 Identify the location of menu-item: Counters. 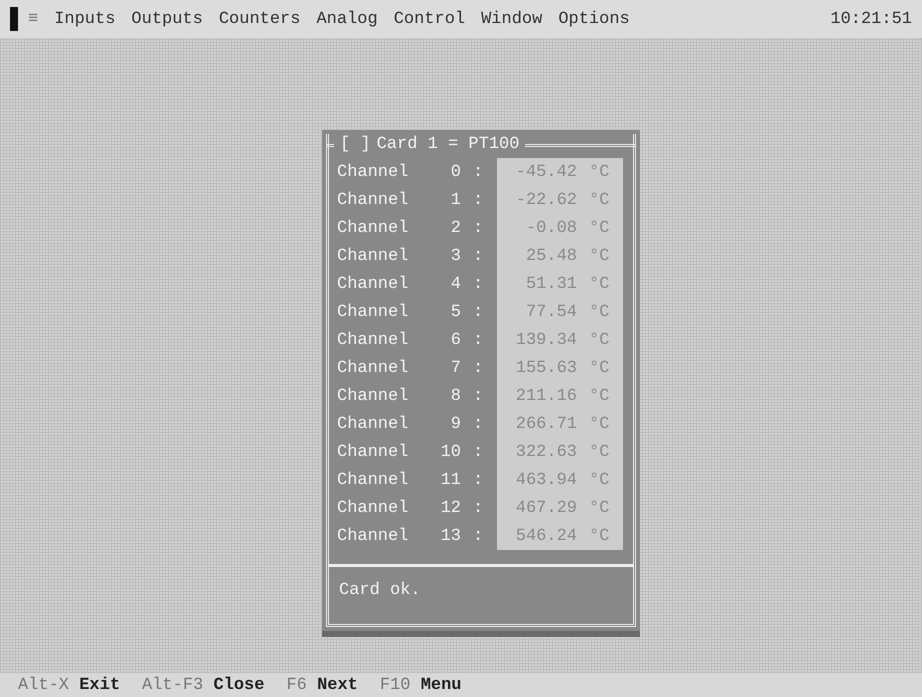
(259, 19).